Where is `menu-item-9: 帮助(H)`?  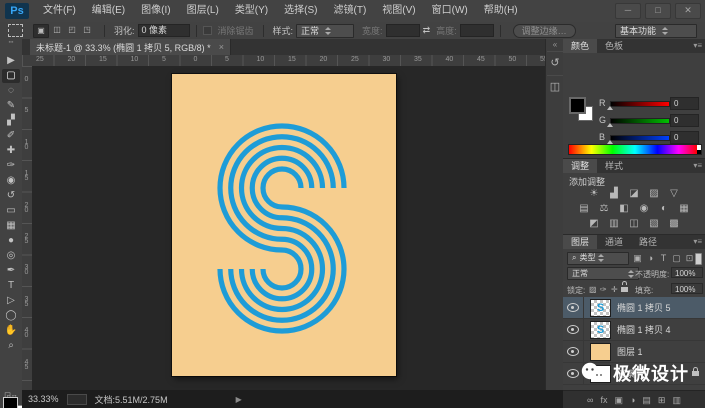 menu-item-9: 帮助(H) is located at coordinates (501, 11).